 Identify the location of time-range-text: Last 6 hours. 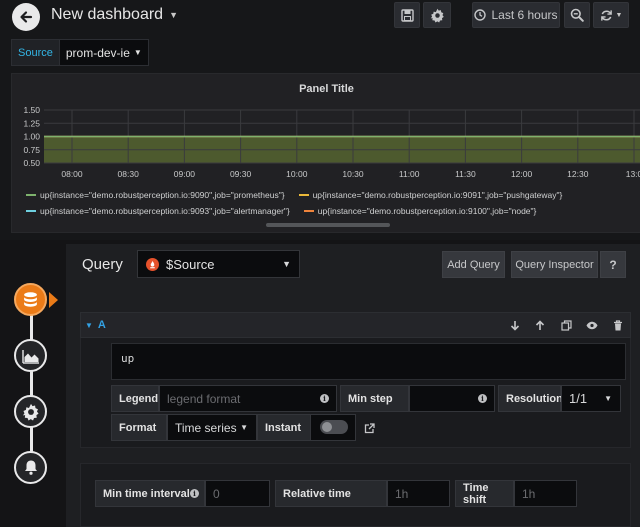
(524, 15).